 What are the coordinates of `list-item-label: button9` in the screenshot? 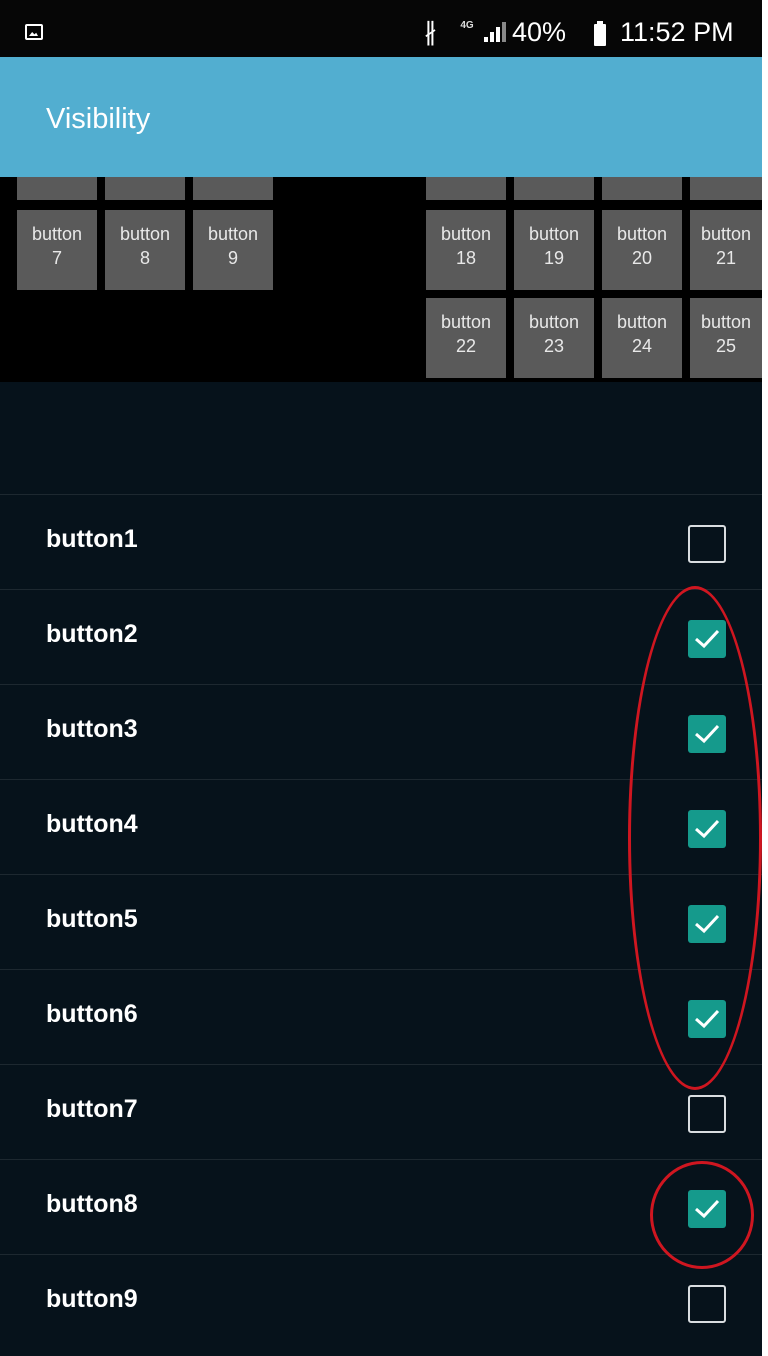 It's located at (92, 1299).